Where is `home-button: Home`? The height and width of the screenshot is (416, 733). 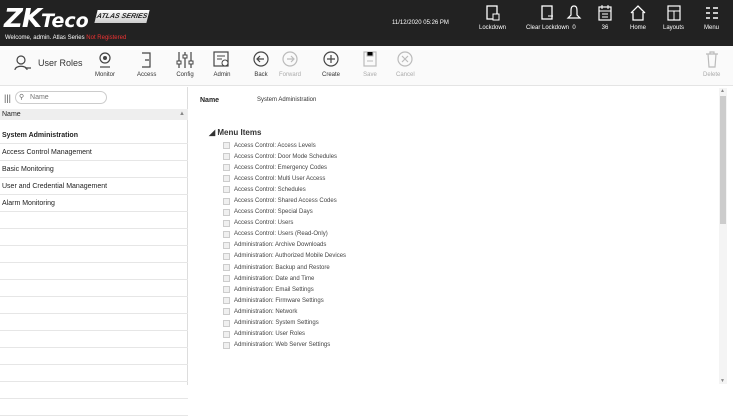 home-button: Home is located at coordinates (638, 18).